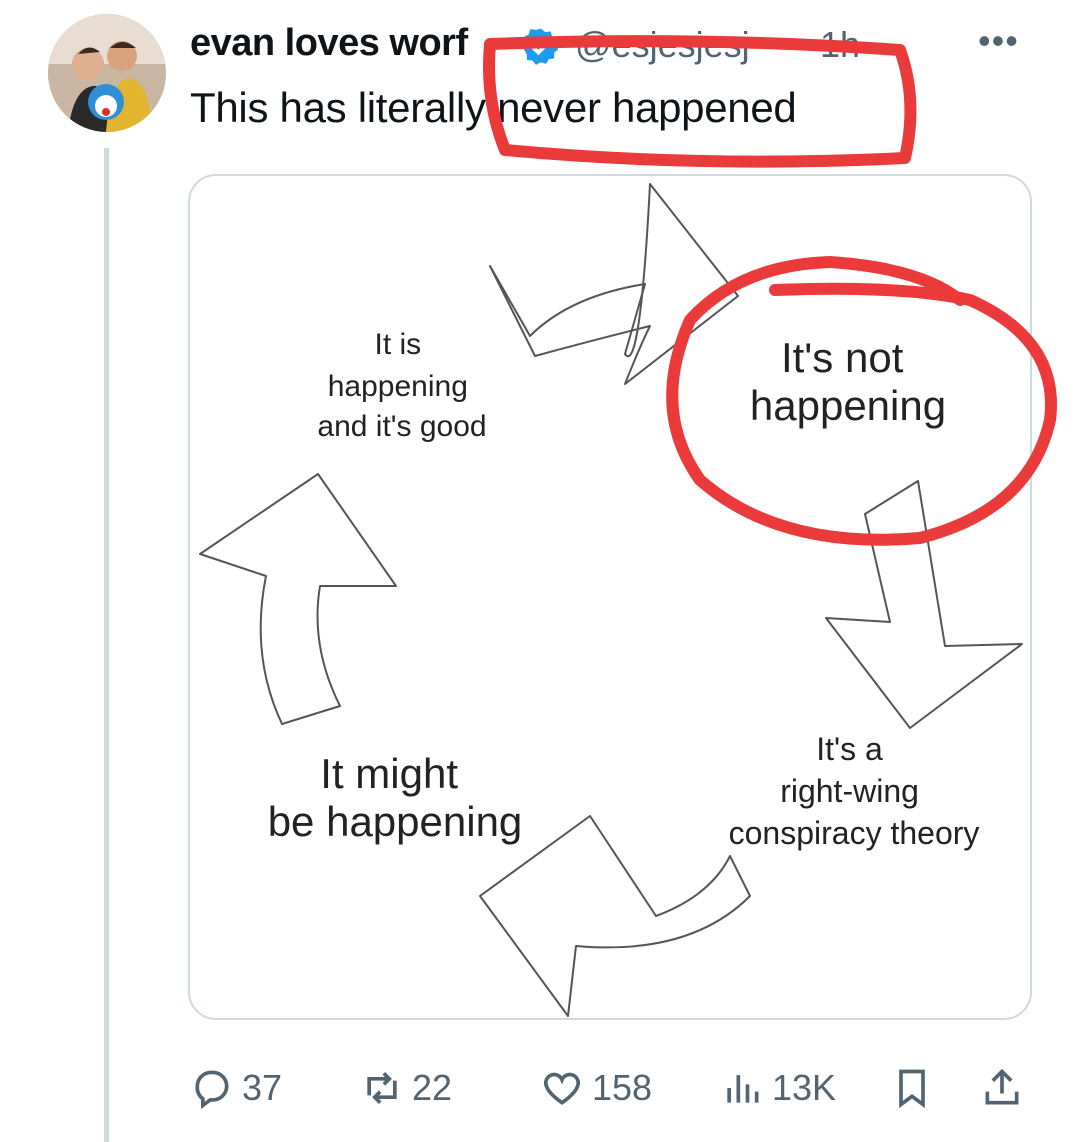 The image size is (1080, 1142). What do you see at coordinates (662, 45) in the screenshot?
I see `user-handle: @esjesjesj` at bounding box center [662, 45].